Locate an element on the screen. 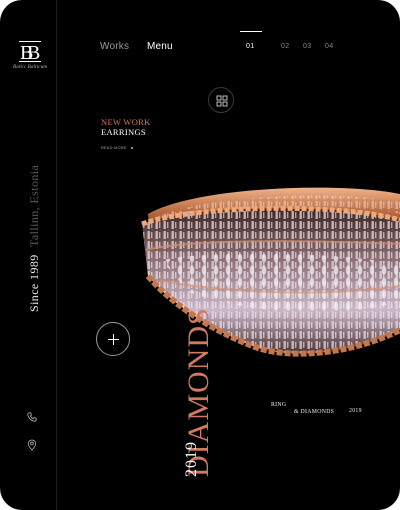  caption-year: 2019 is located at coordinates (355, 411).